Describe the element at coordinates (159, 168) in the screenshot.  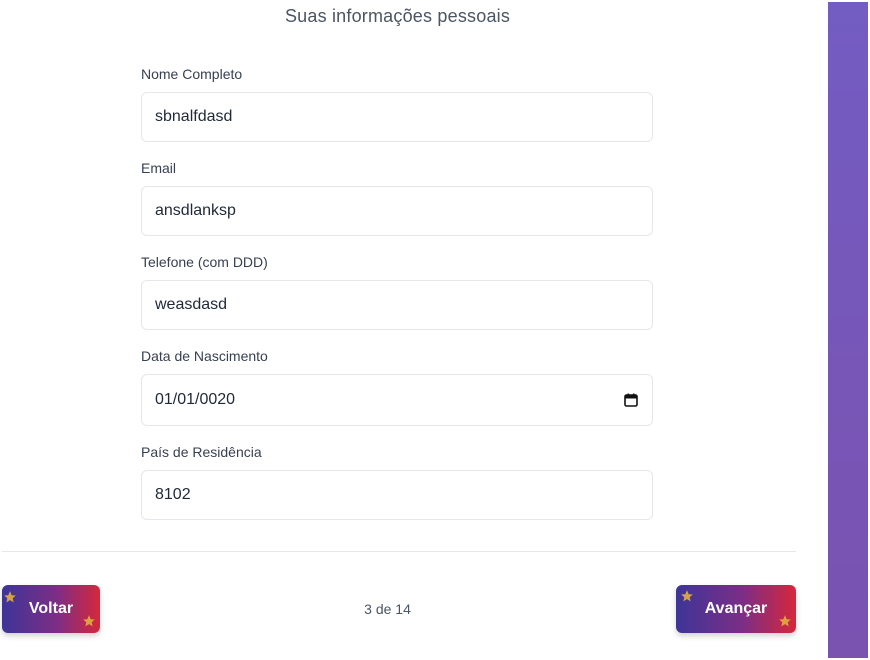
I see `email-label: Email` at that location.